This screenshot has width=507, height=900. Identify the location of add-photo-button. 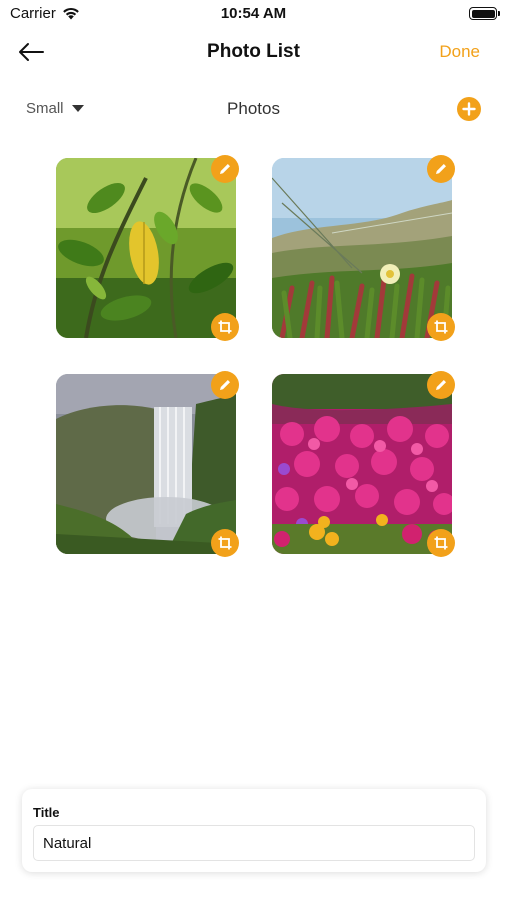
(469, 109).